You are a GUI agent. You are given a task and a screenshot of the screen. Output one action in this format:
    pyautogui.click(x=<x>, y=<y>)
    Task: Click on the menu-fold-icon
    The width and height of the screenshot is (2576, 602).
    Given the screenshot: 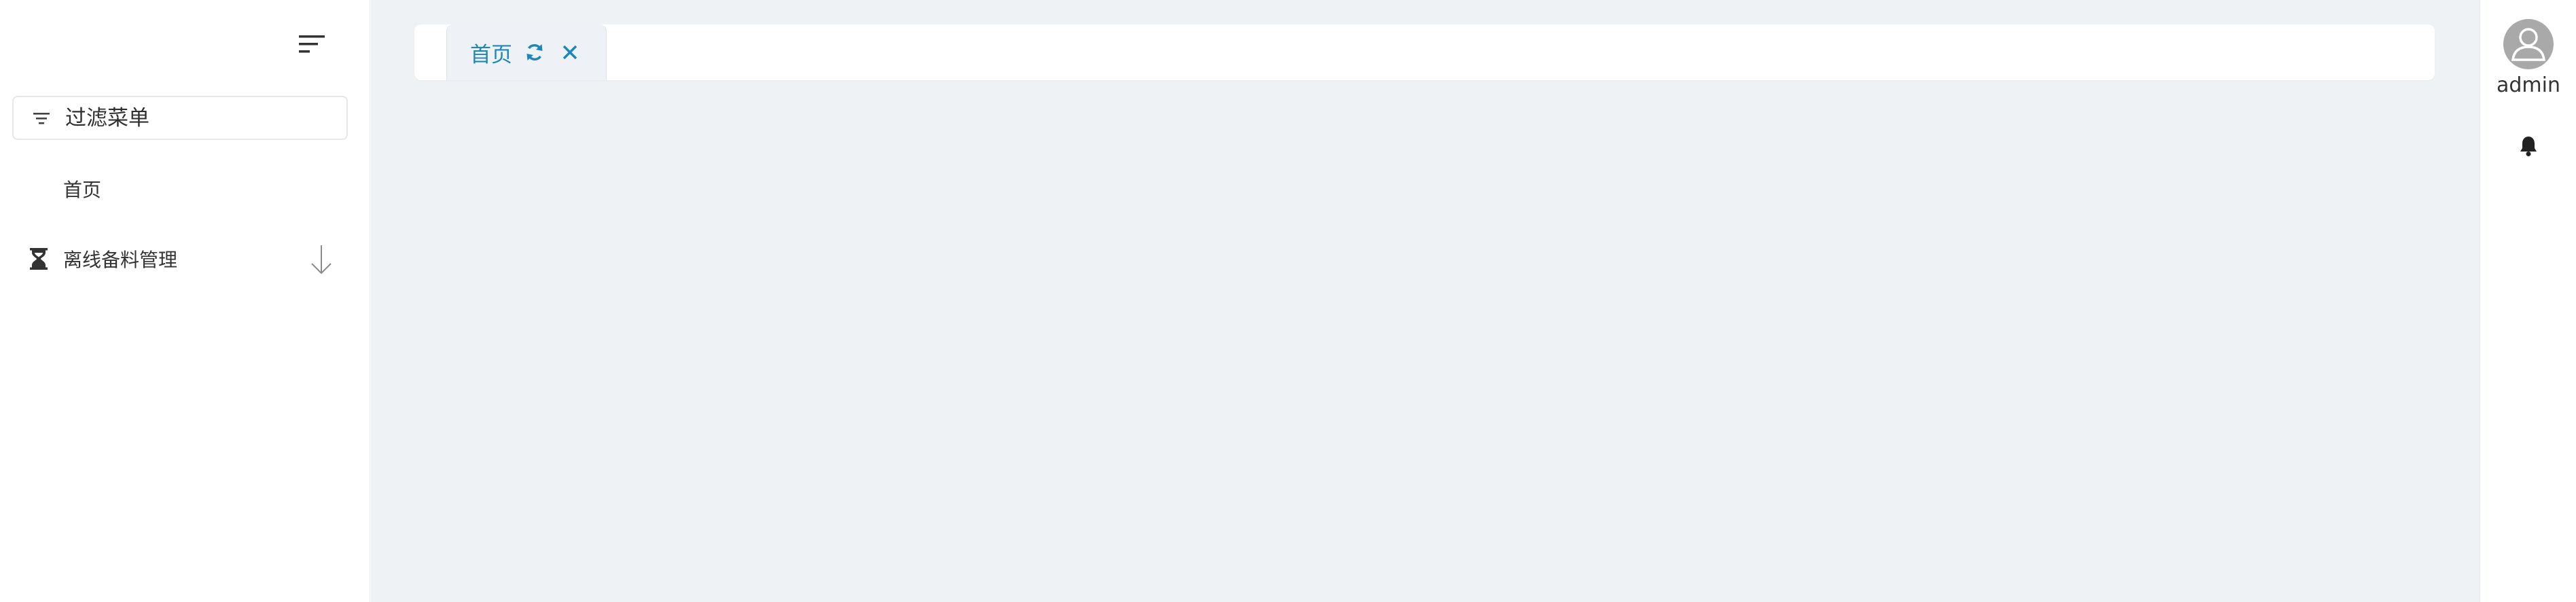 What is the action you would take?
    pyautogui.click(x=312, y=44)
    